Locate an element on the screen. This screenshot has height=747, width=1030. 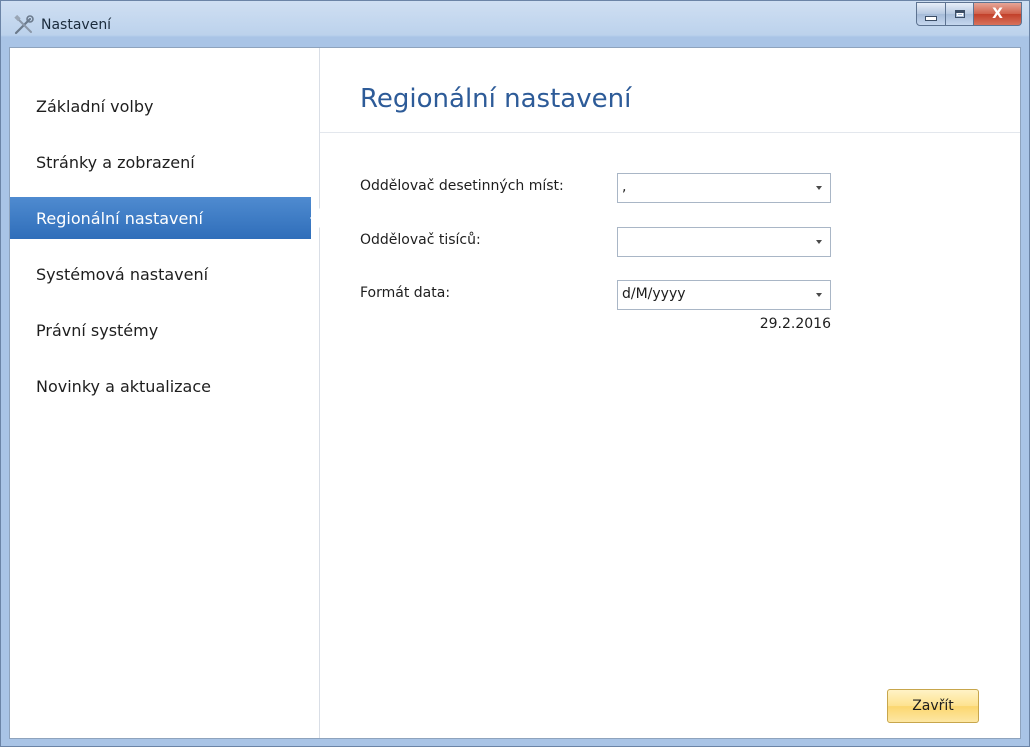
maximize-icon is located at coordinates (959, 14).